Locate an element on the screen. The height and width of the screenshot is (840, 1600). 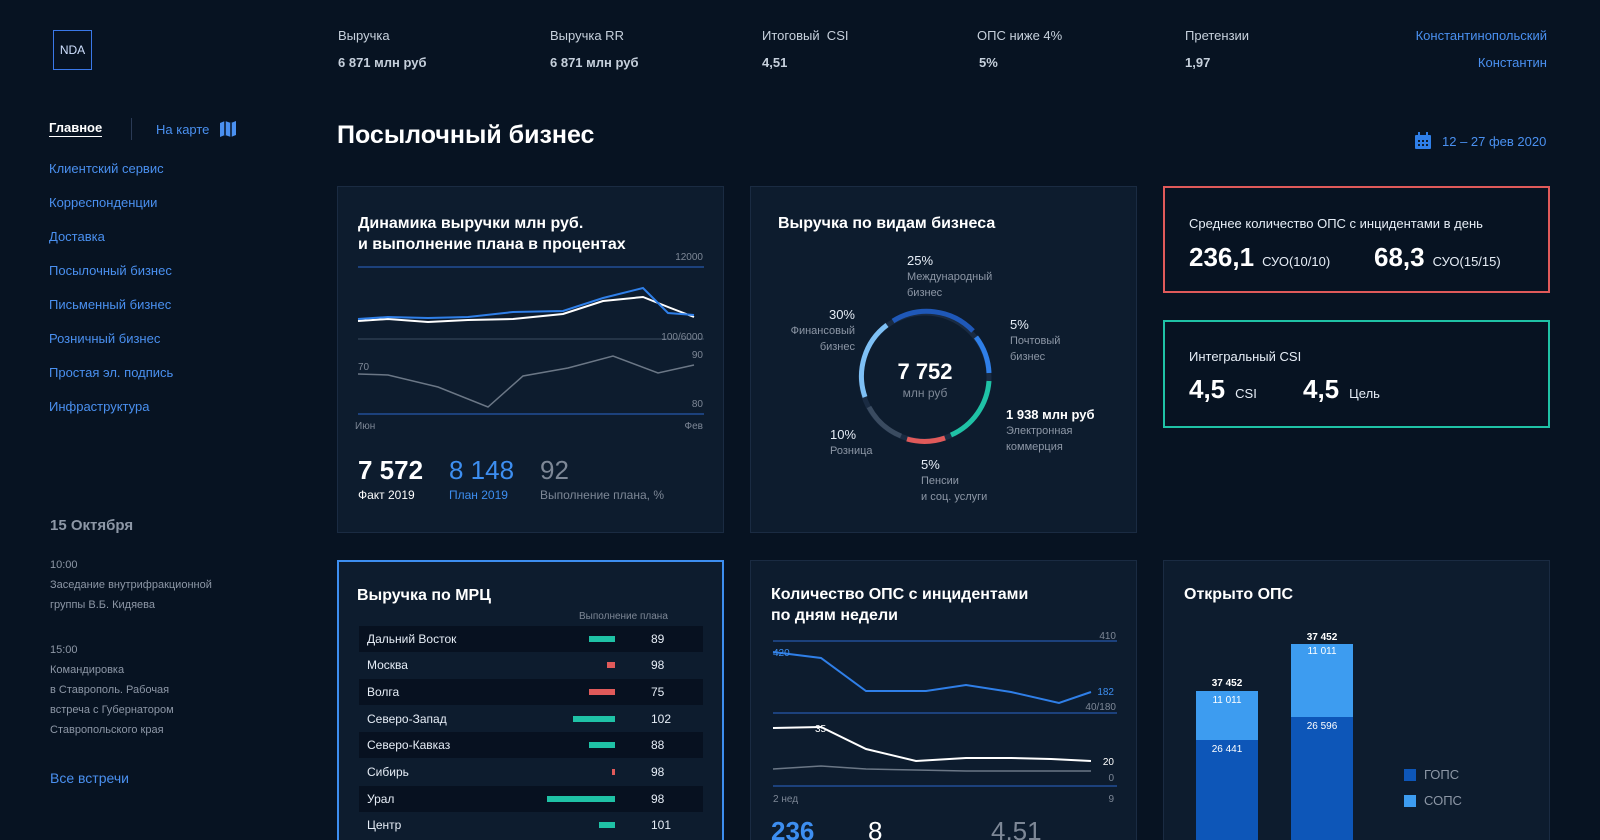
legend-label: ГОПС is located at coordinates (1442, 774).